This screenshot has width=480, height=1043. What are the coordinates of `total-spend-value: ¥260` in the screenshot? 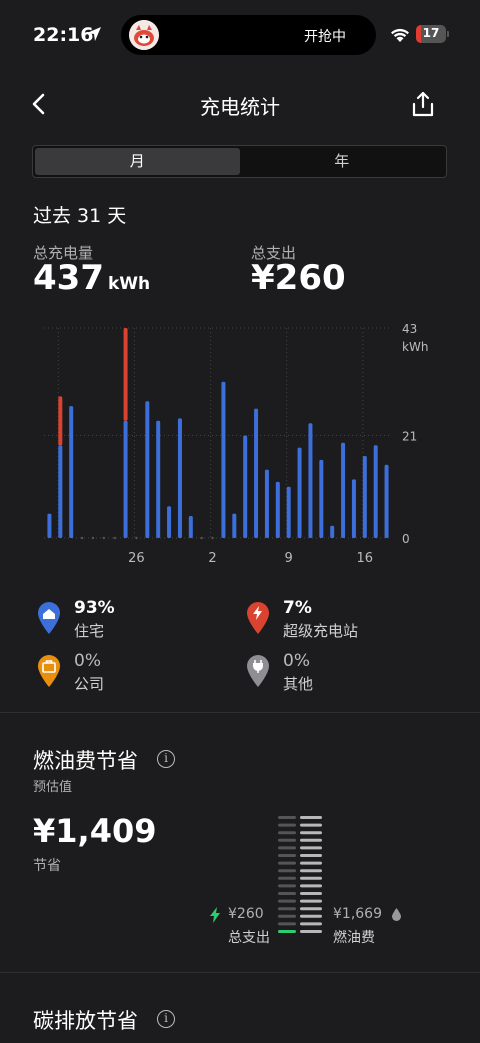 It's located at (298, 278).